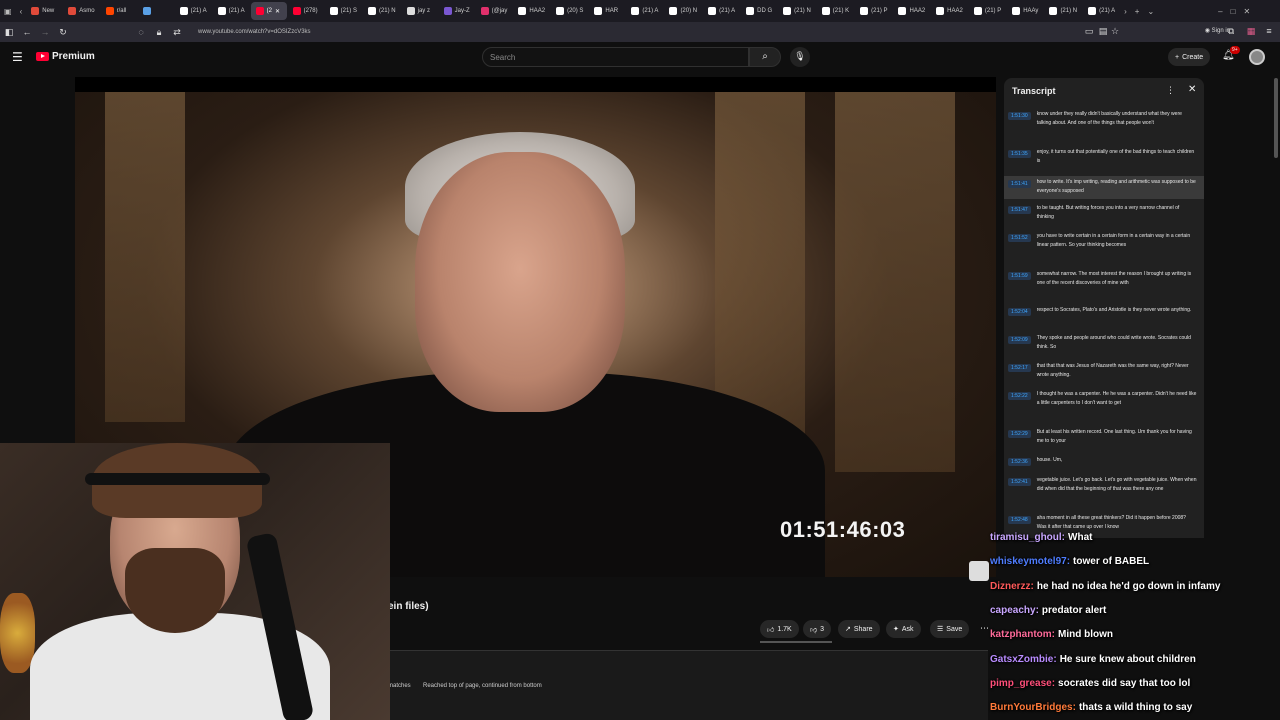 The image size is (1280, 720). Describe the element at coordinates (950, 629) in the screenshot. I see `save-button: ☰ Save` at that location.